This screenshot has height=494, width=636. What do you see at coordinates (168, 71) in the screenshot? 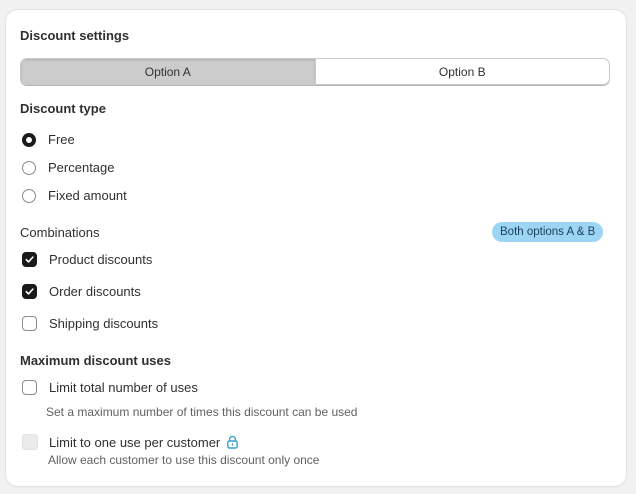
I see `tab-option-a: Option A` at bounding box center [168, 71].